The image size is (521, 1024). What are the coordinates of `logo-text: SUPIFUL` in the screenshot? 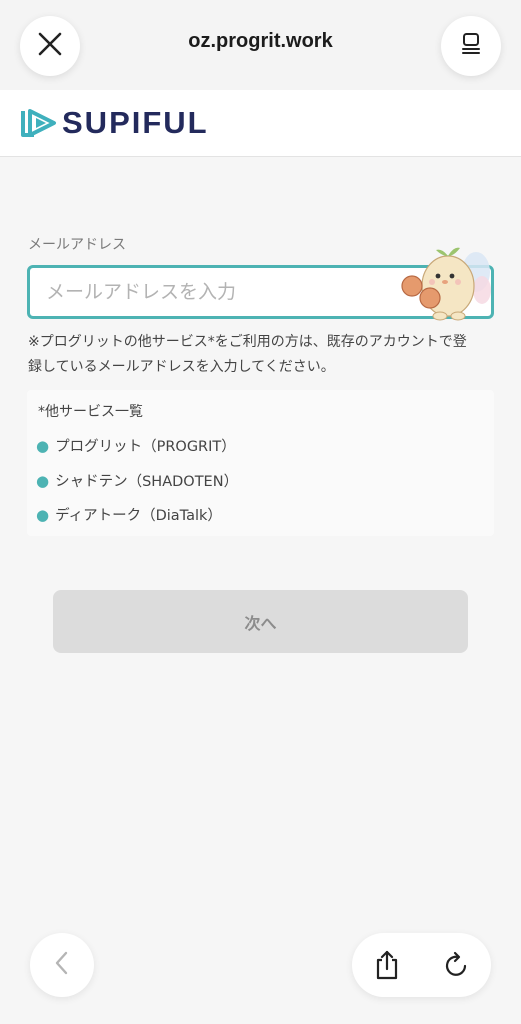 It's located at (135, 123).